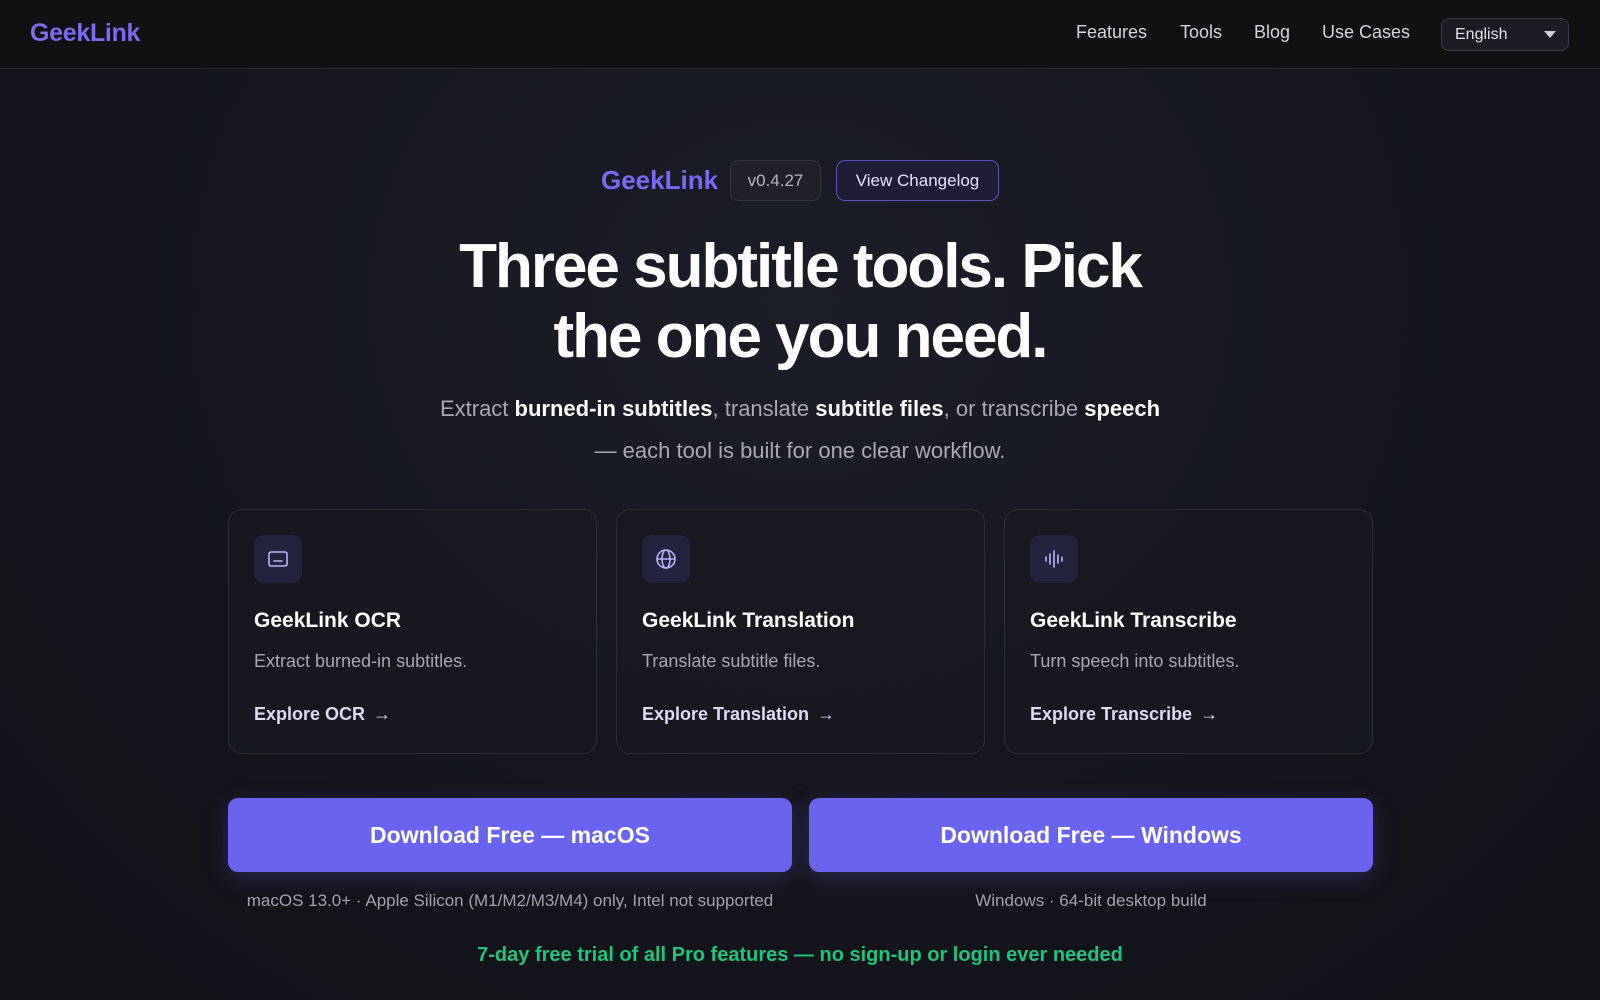 This screenshot has height=1000, width=1600. What do you see at coordinates (328, 620) in the screenshot?
I see `card-title: GeekLink OCR` at bounding box center [328, 620].